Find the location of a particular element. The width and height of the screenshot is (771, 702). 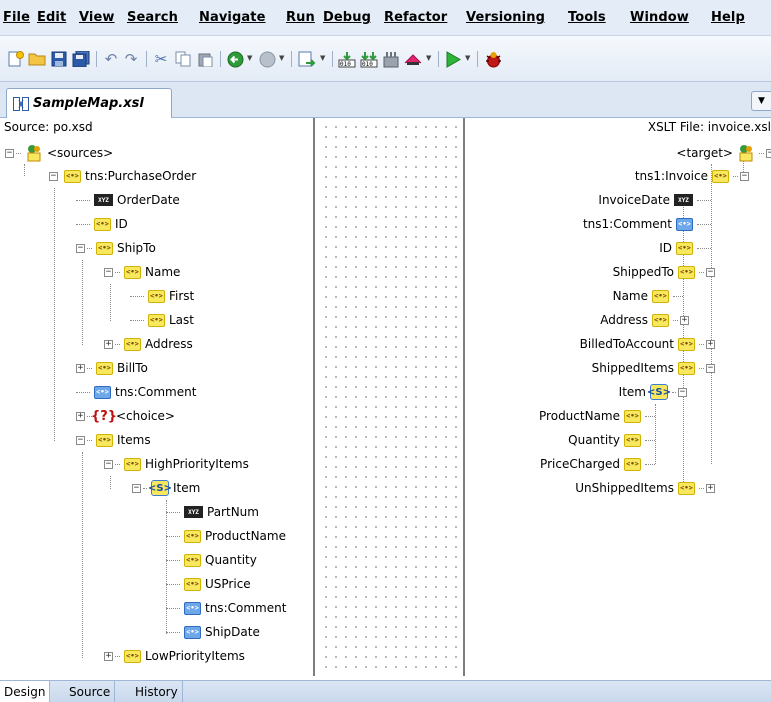

source-header: Source: po.xsd is located at coordinates (48, 127).